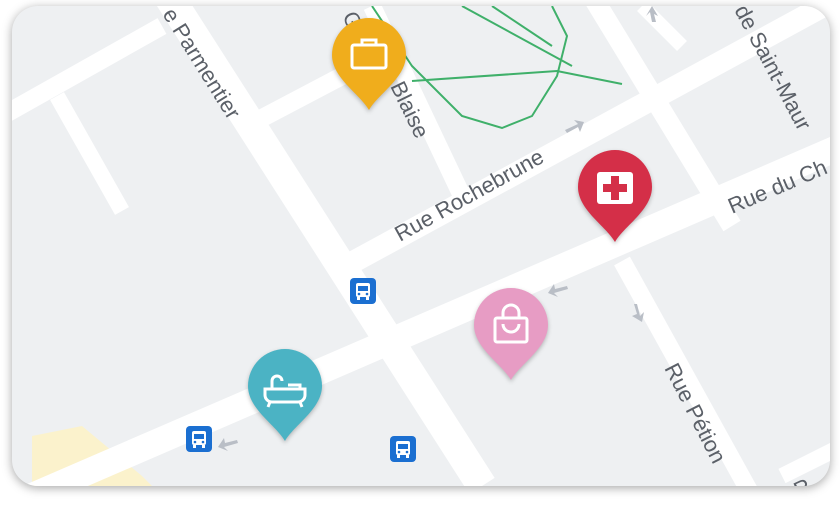 The image size is (840, 510). Describe the element at coordinates (469, 195) in the screenshot. I see `street-label-rochebrune: Rue Rochebrune` at that location.